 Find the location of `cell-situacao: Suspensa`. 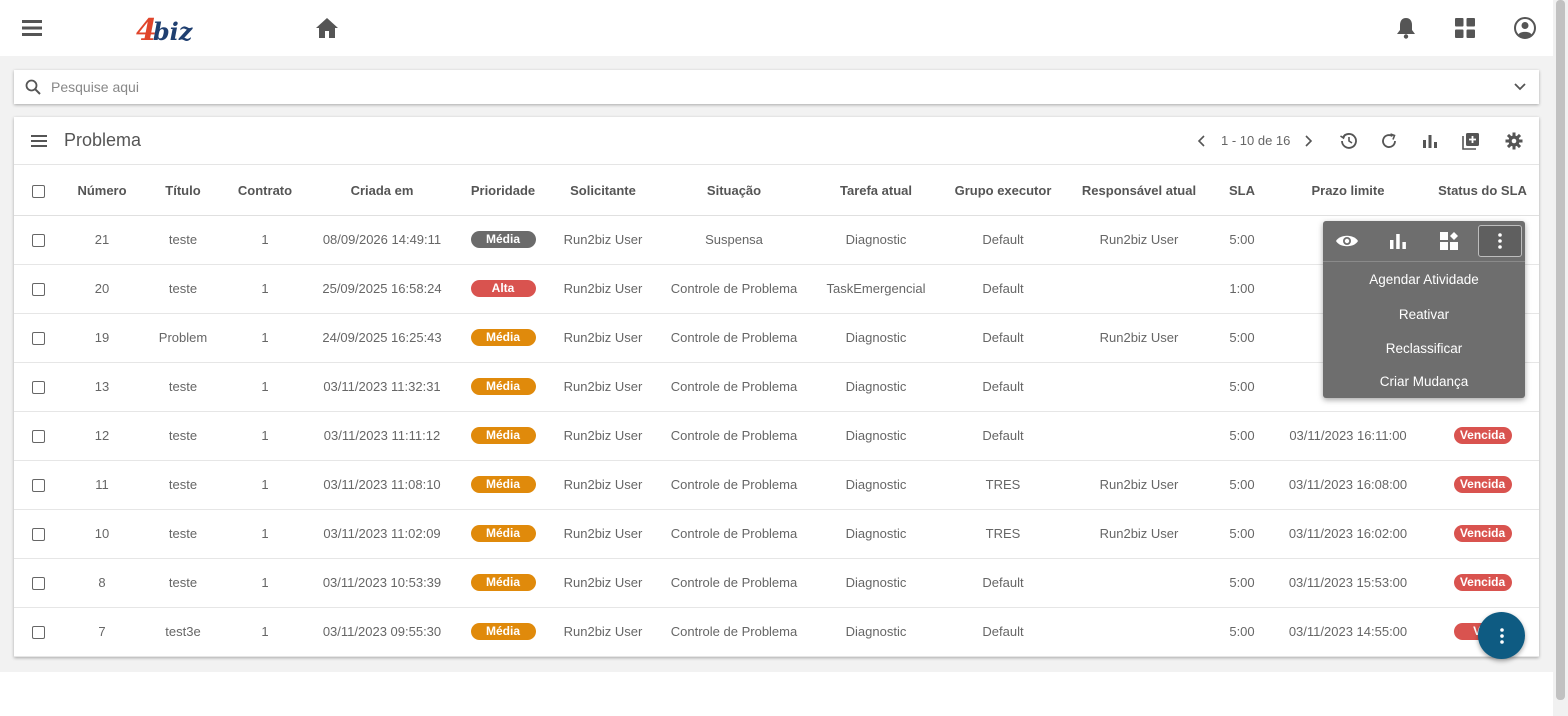

cell-situacao: Suspensa is located at coordinates (734, 240).